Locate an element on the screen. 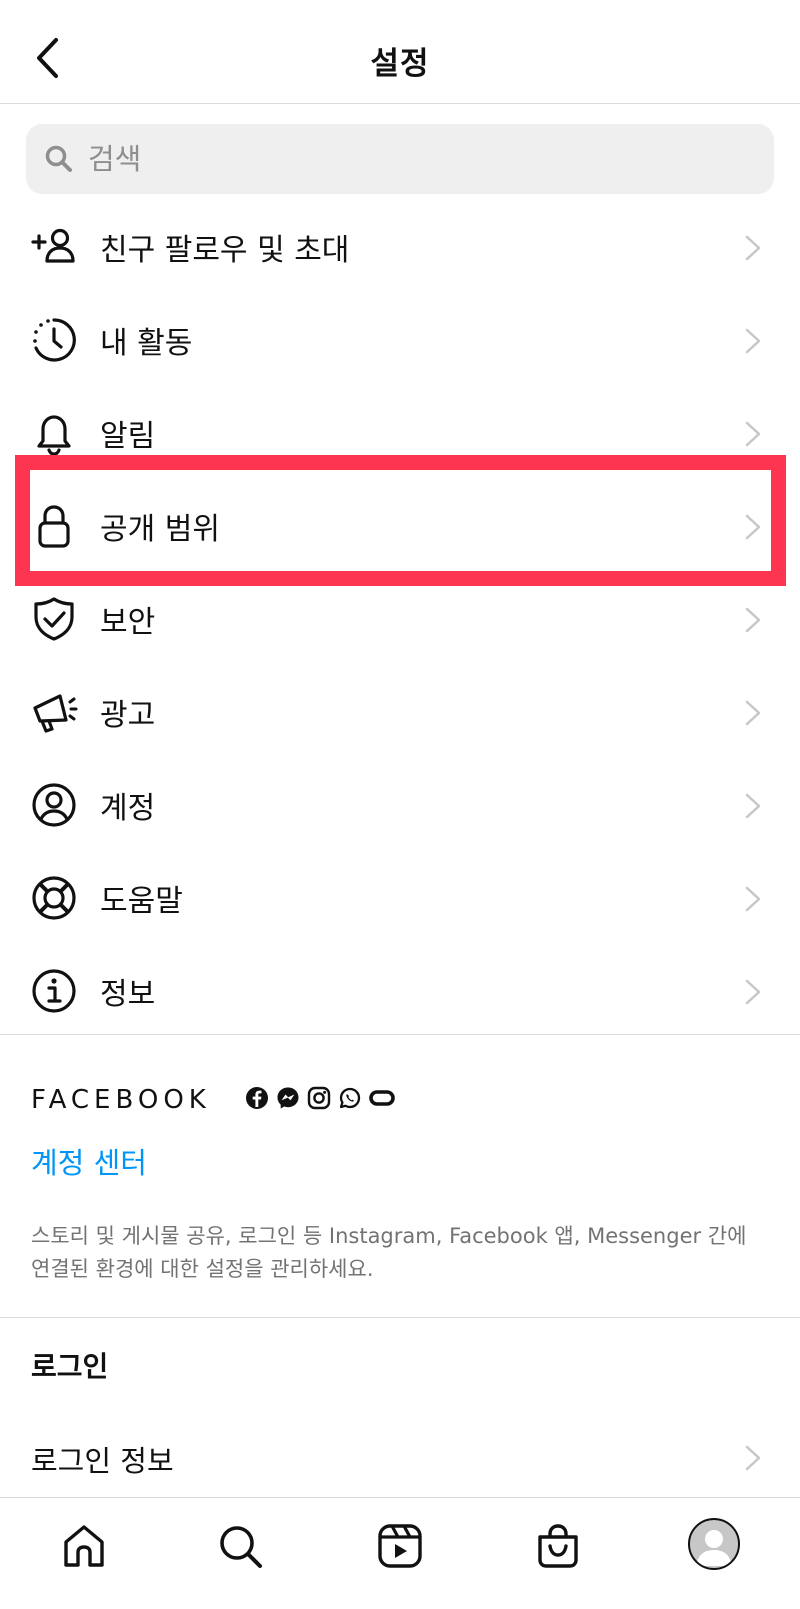  lifebuoy-icon is located at coordinates (54, 898).